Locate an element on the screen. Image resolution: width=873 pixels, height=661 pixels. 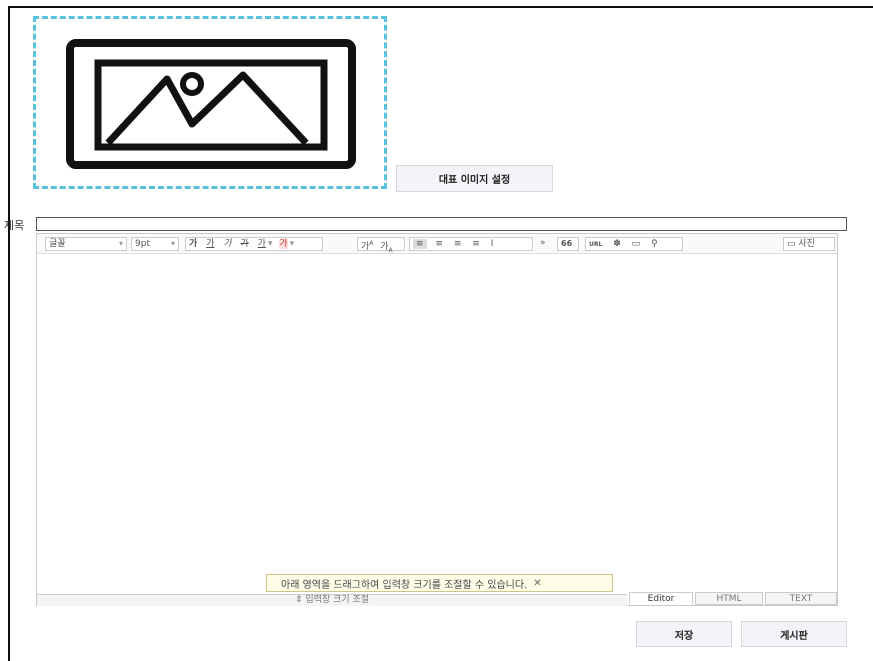
font-size-value: 9pt is located at coordinates (142, 244).